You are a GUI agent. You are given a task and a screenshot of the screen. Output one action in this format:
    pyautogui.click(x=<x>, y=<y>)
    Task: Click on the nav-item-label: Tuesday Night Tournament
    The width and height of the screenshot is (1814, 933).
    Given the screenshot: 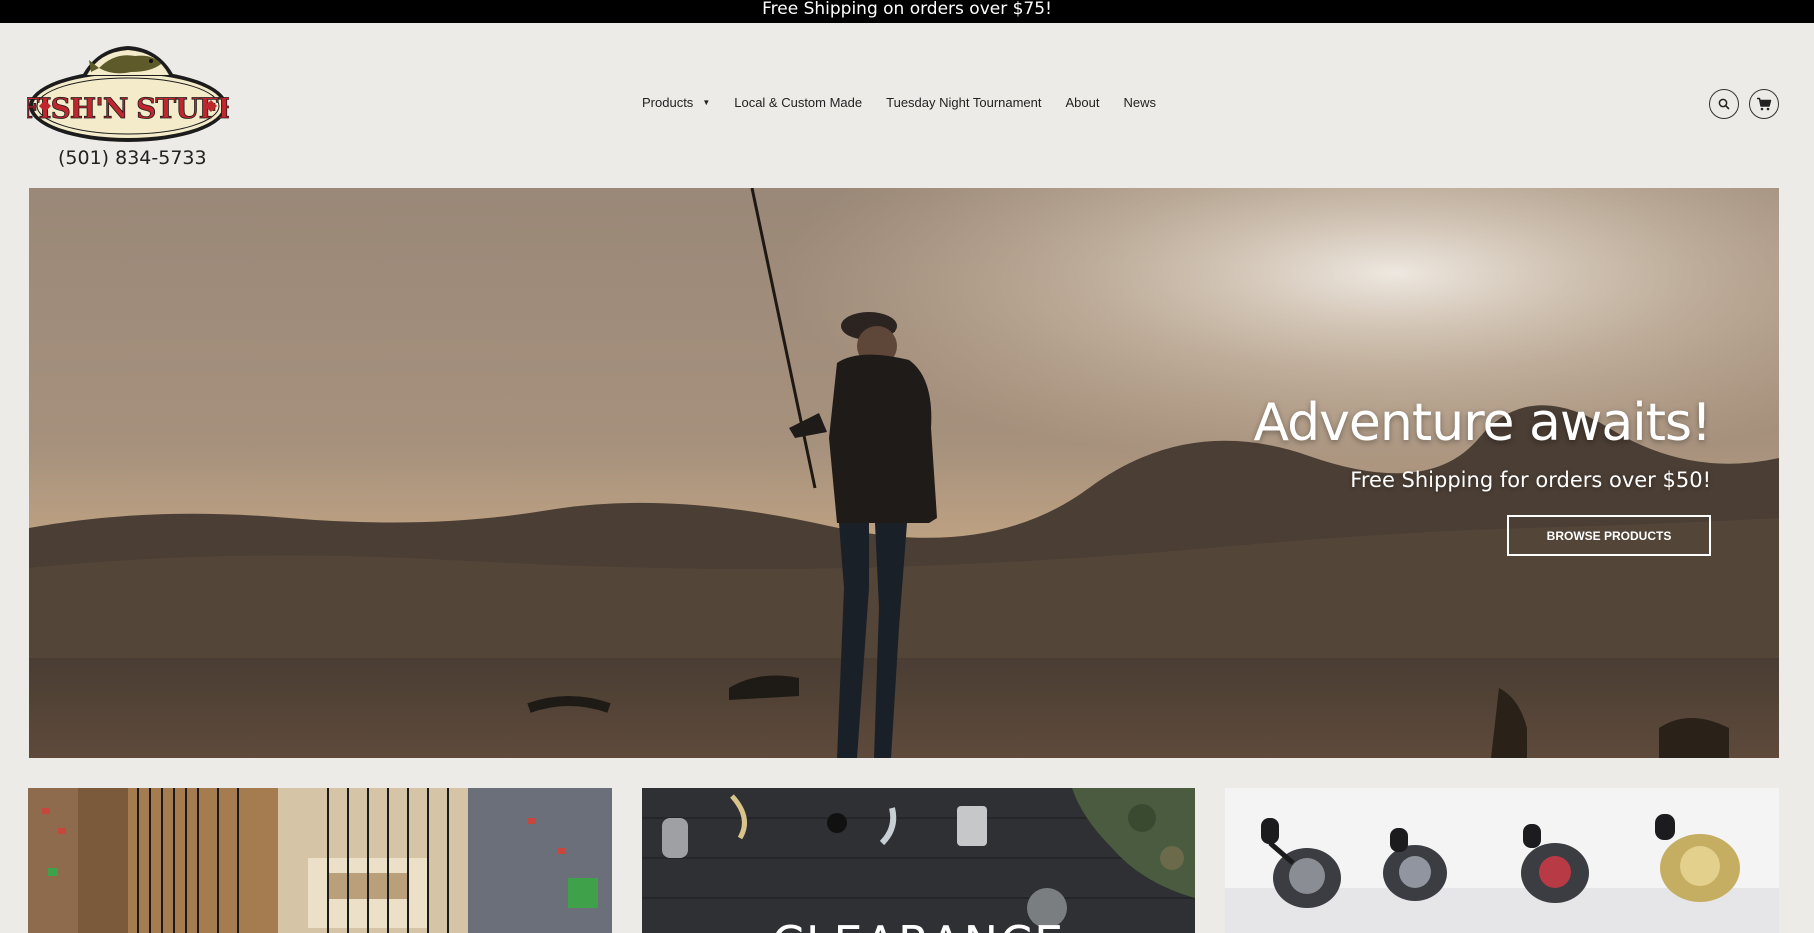 What is the action you would take?
    pyautogui.click(x=964, y=102)
    